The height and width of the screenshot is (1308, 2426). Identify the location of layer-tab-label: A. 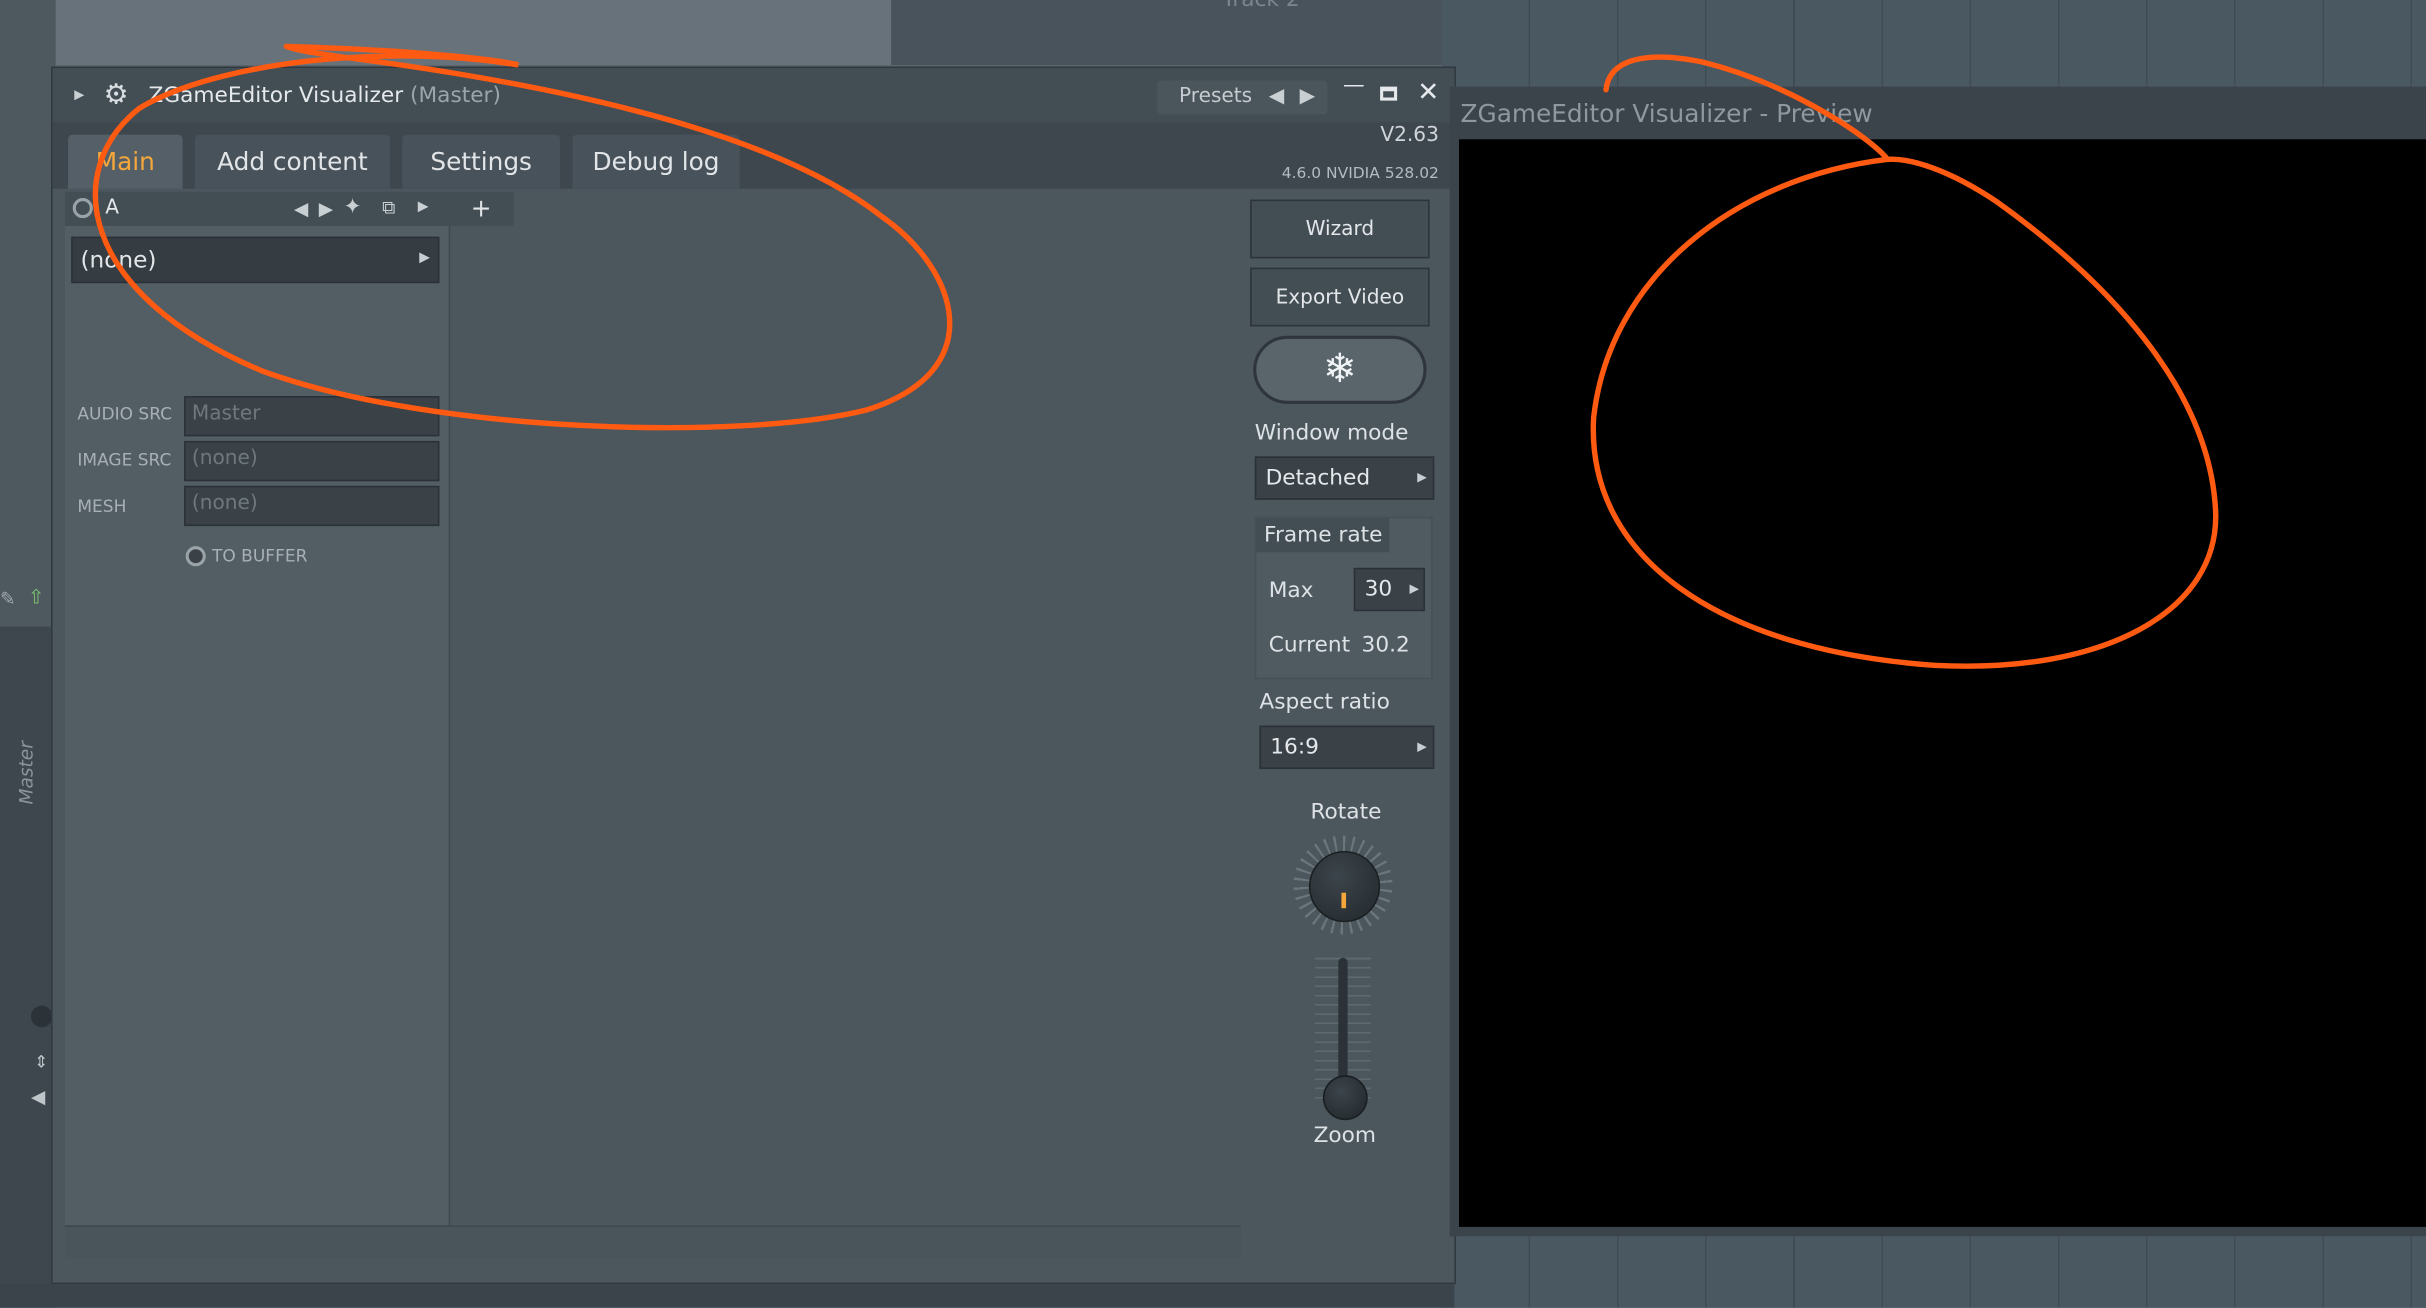
(112, 207).